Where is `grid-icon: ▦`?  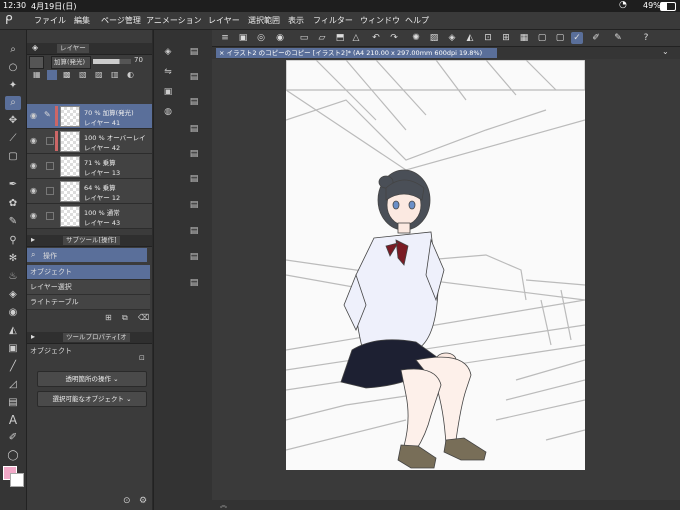
grid-icon: ▦ is located at coordinates (524, 38).